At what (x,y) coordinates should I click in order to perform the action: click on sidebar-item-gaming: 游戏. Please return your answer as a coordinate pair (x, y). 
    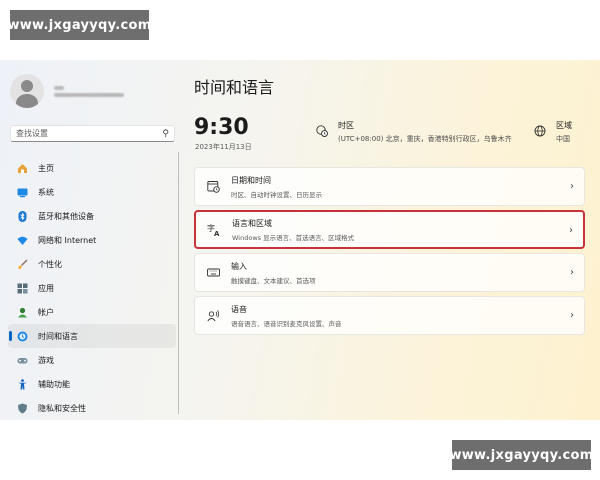
    Looking at the image, I should click on (92, 360).